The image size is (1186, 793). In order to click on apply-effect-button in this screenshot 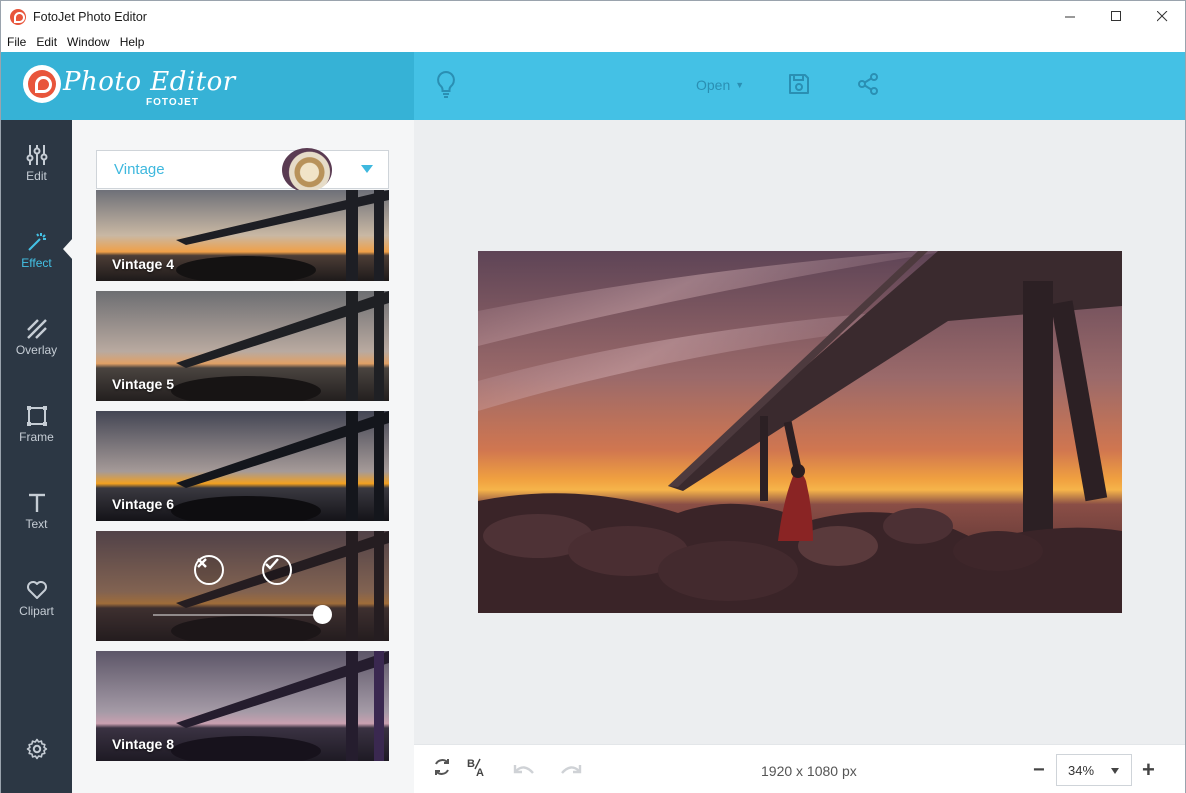, I will do `click(277, 570)`.